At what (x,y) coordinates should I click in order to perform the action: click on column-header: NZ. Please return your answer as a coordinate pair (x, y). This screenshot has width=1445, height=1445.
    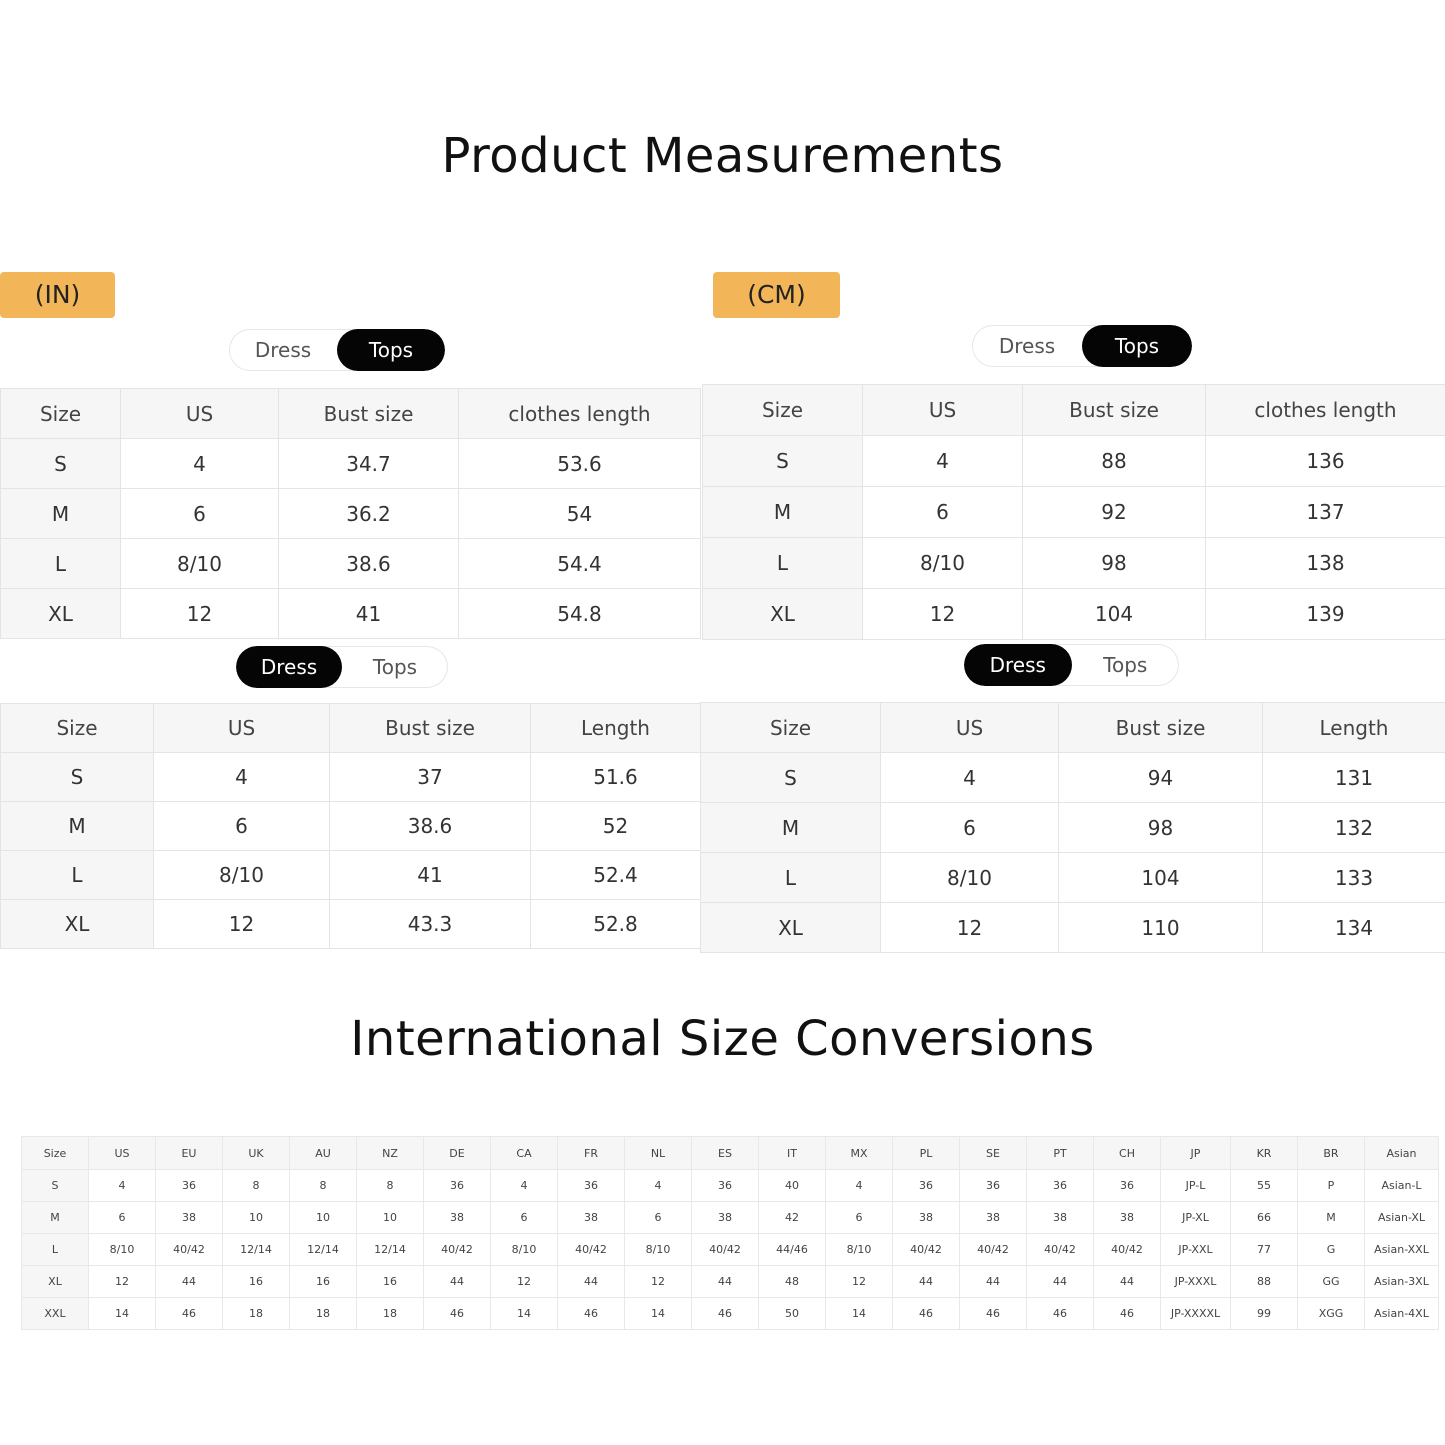
    Looking at the image, I should click on (390, 1153).